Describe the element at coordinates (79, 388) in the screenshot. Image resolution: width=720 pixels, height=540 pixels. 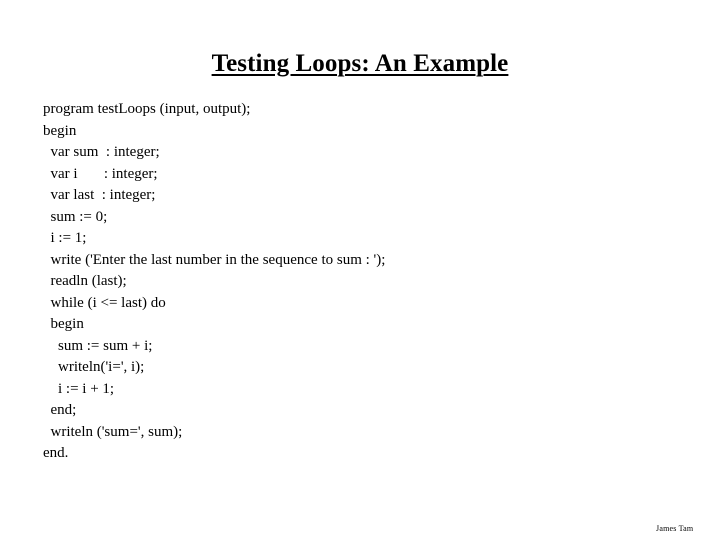
I see `code-line: i := i + 1;` at that location.